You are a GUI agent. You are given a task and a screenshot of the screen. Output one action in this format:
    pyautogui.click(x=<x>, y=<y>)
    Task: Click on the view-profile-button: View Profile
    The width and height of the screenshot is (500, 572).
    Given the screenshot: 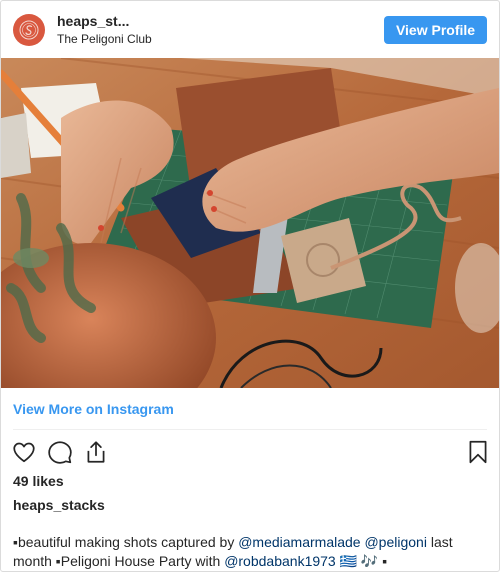 What is the action you would take?
    pyautogui.click(x=435, y=30)
    